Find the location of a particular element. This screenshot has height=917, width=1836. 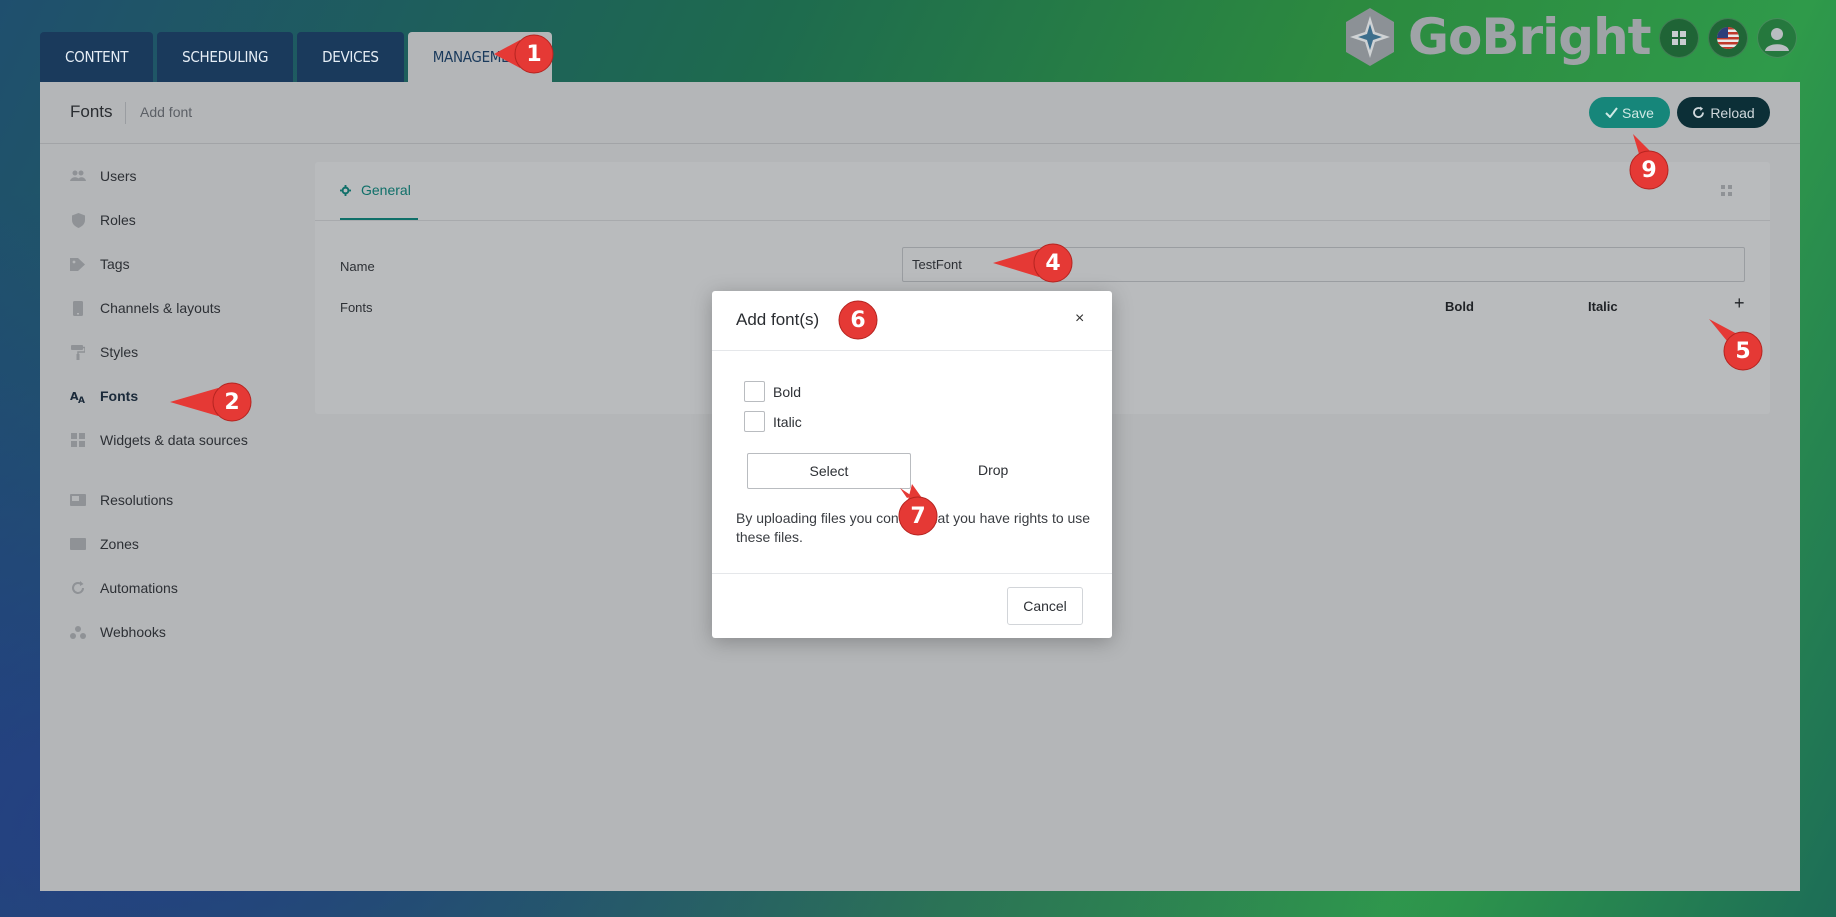

language-button is located at coordinates (1728, 38).